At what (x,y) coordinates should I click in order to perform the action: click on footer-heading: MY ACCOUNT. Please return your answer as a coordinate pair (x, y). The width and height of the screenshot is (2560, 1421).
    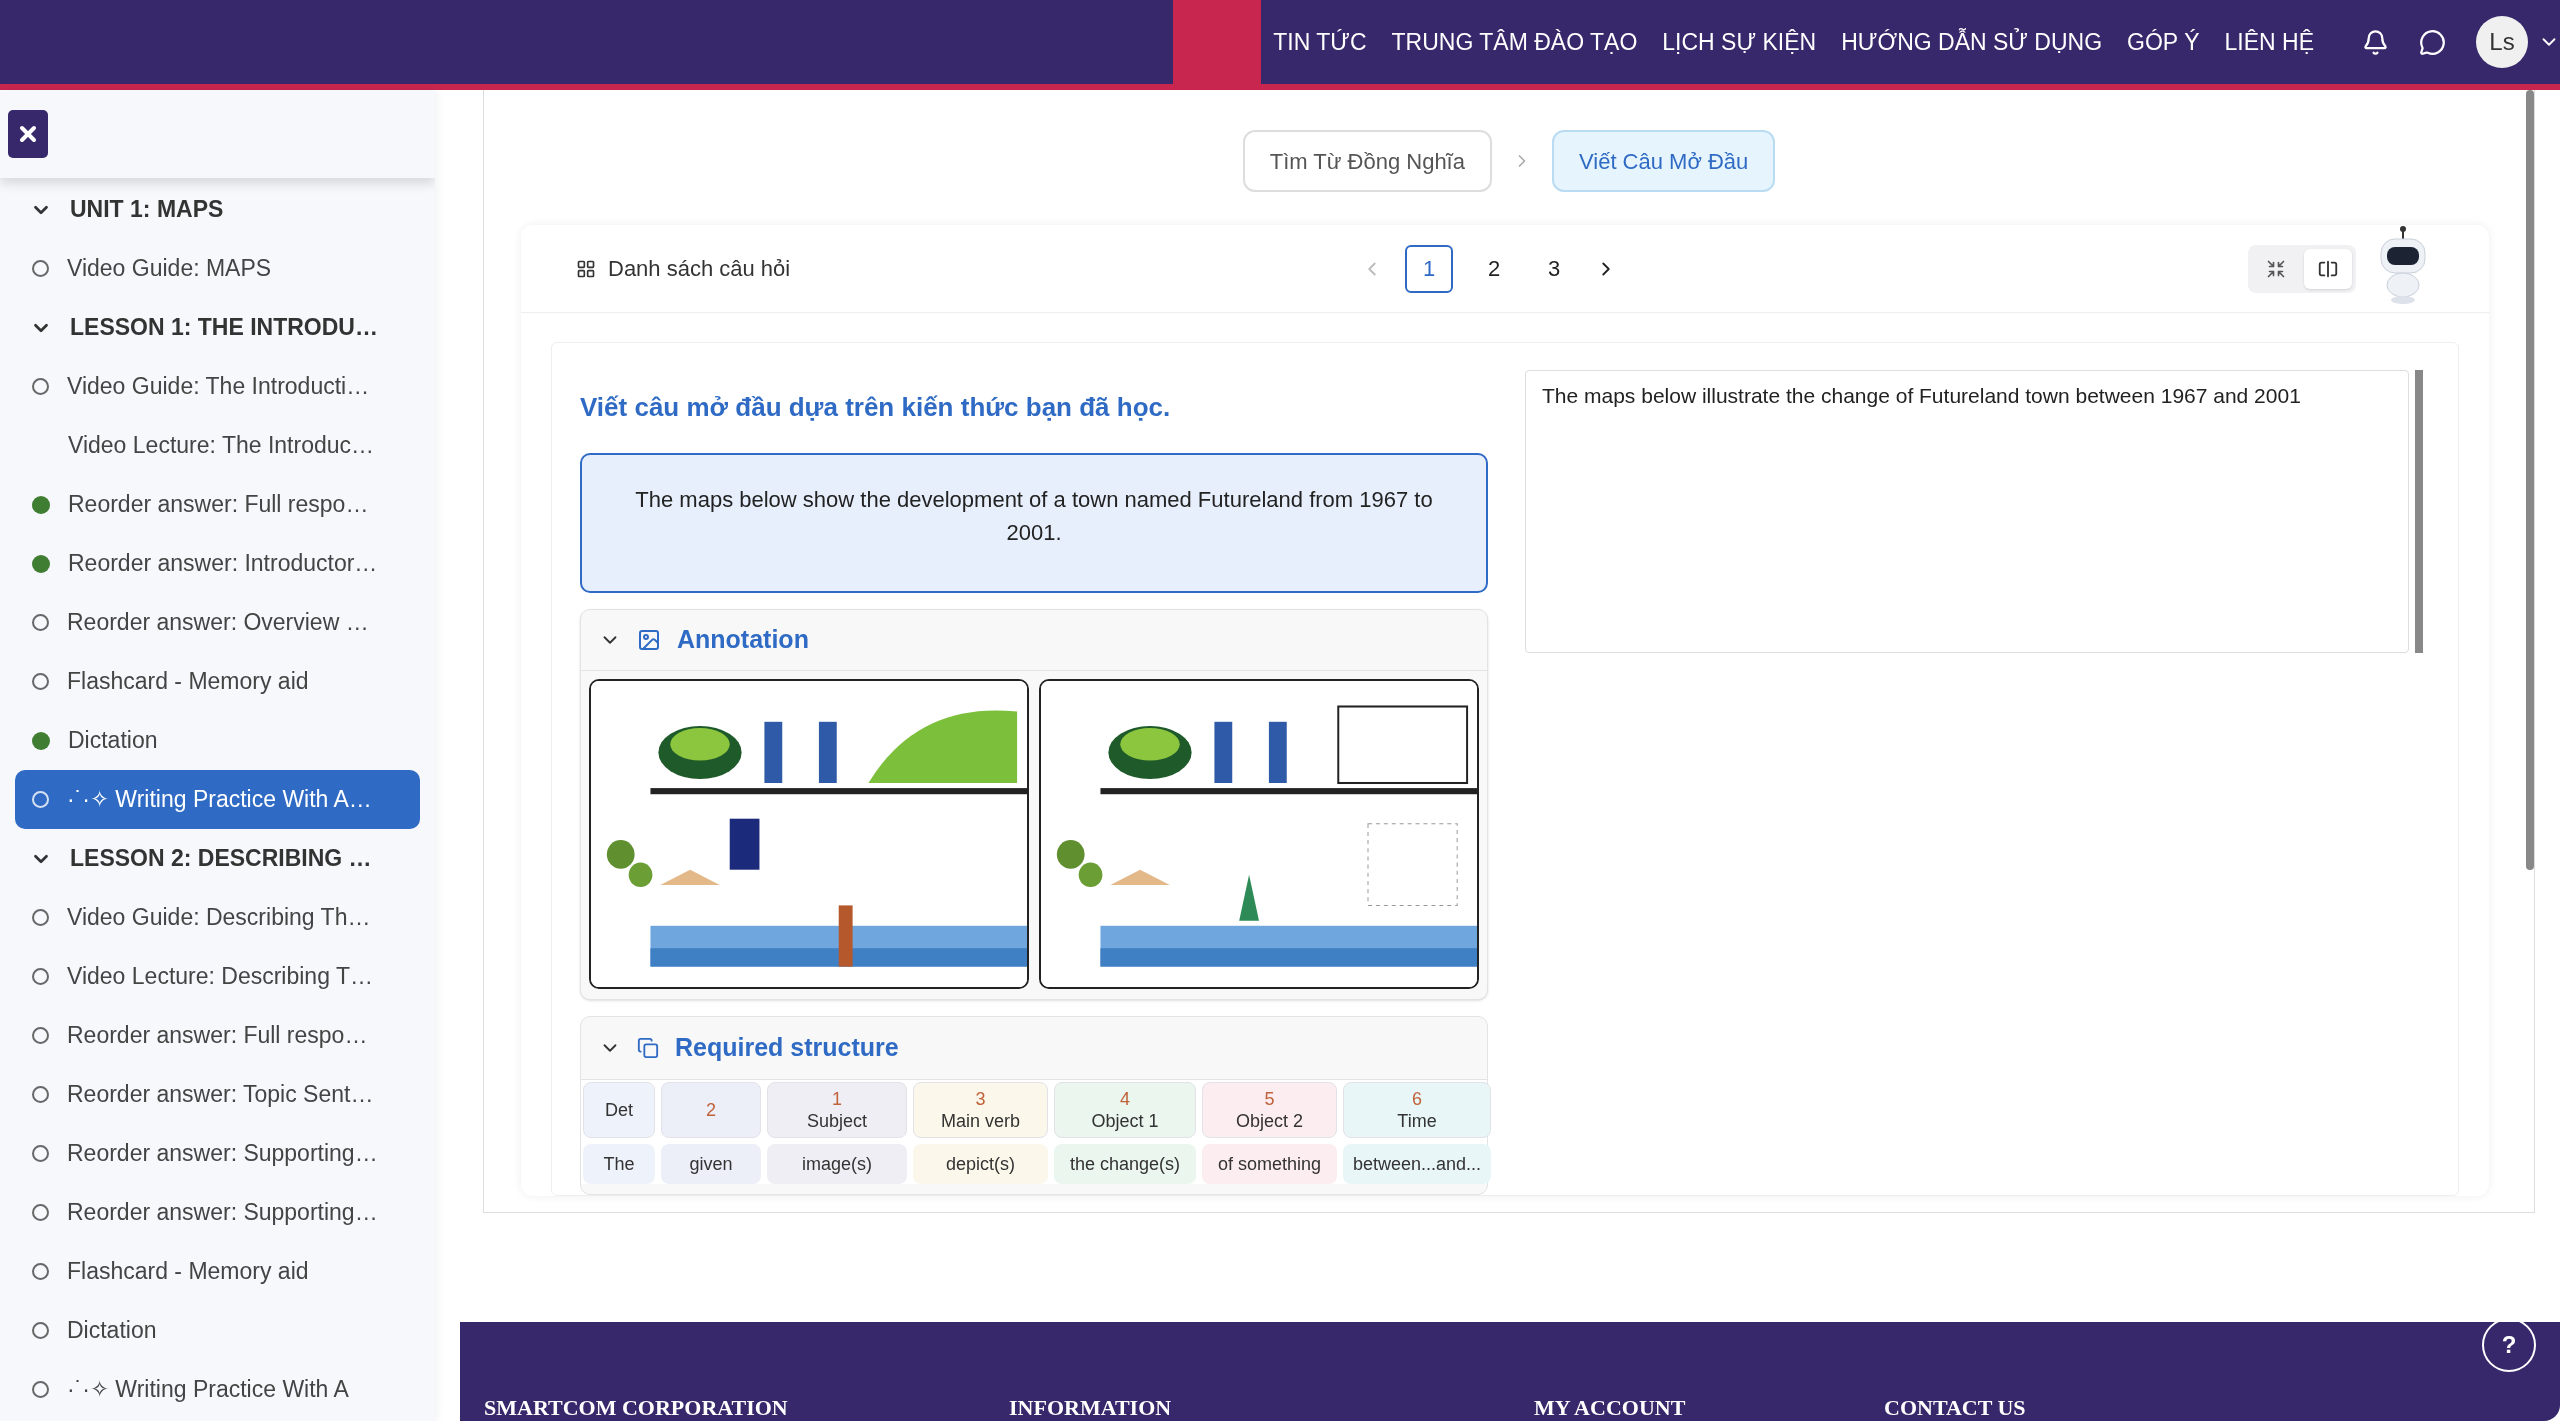
    Looking at the image, I should click on (1610, 1408).